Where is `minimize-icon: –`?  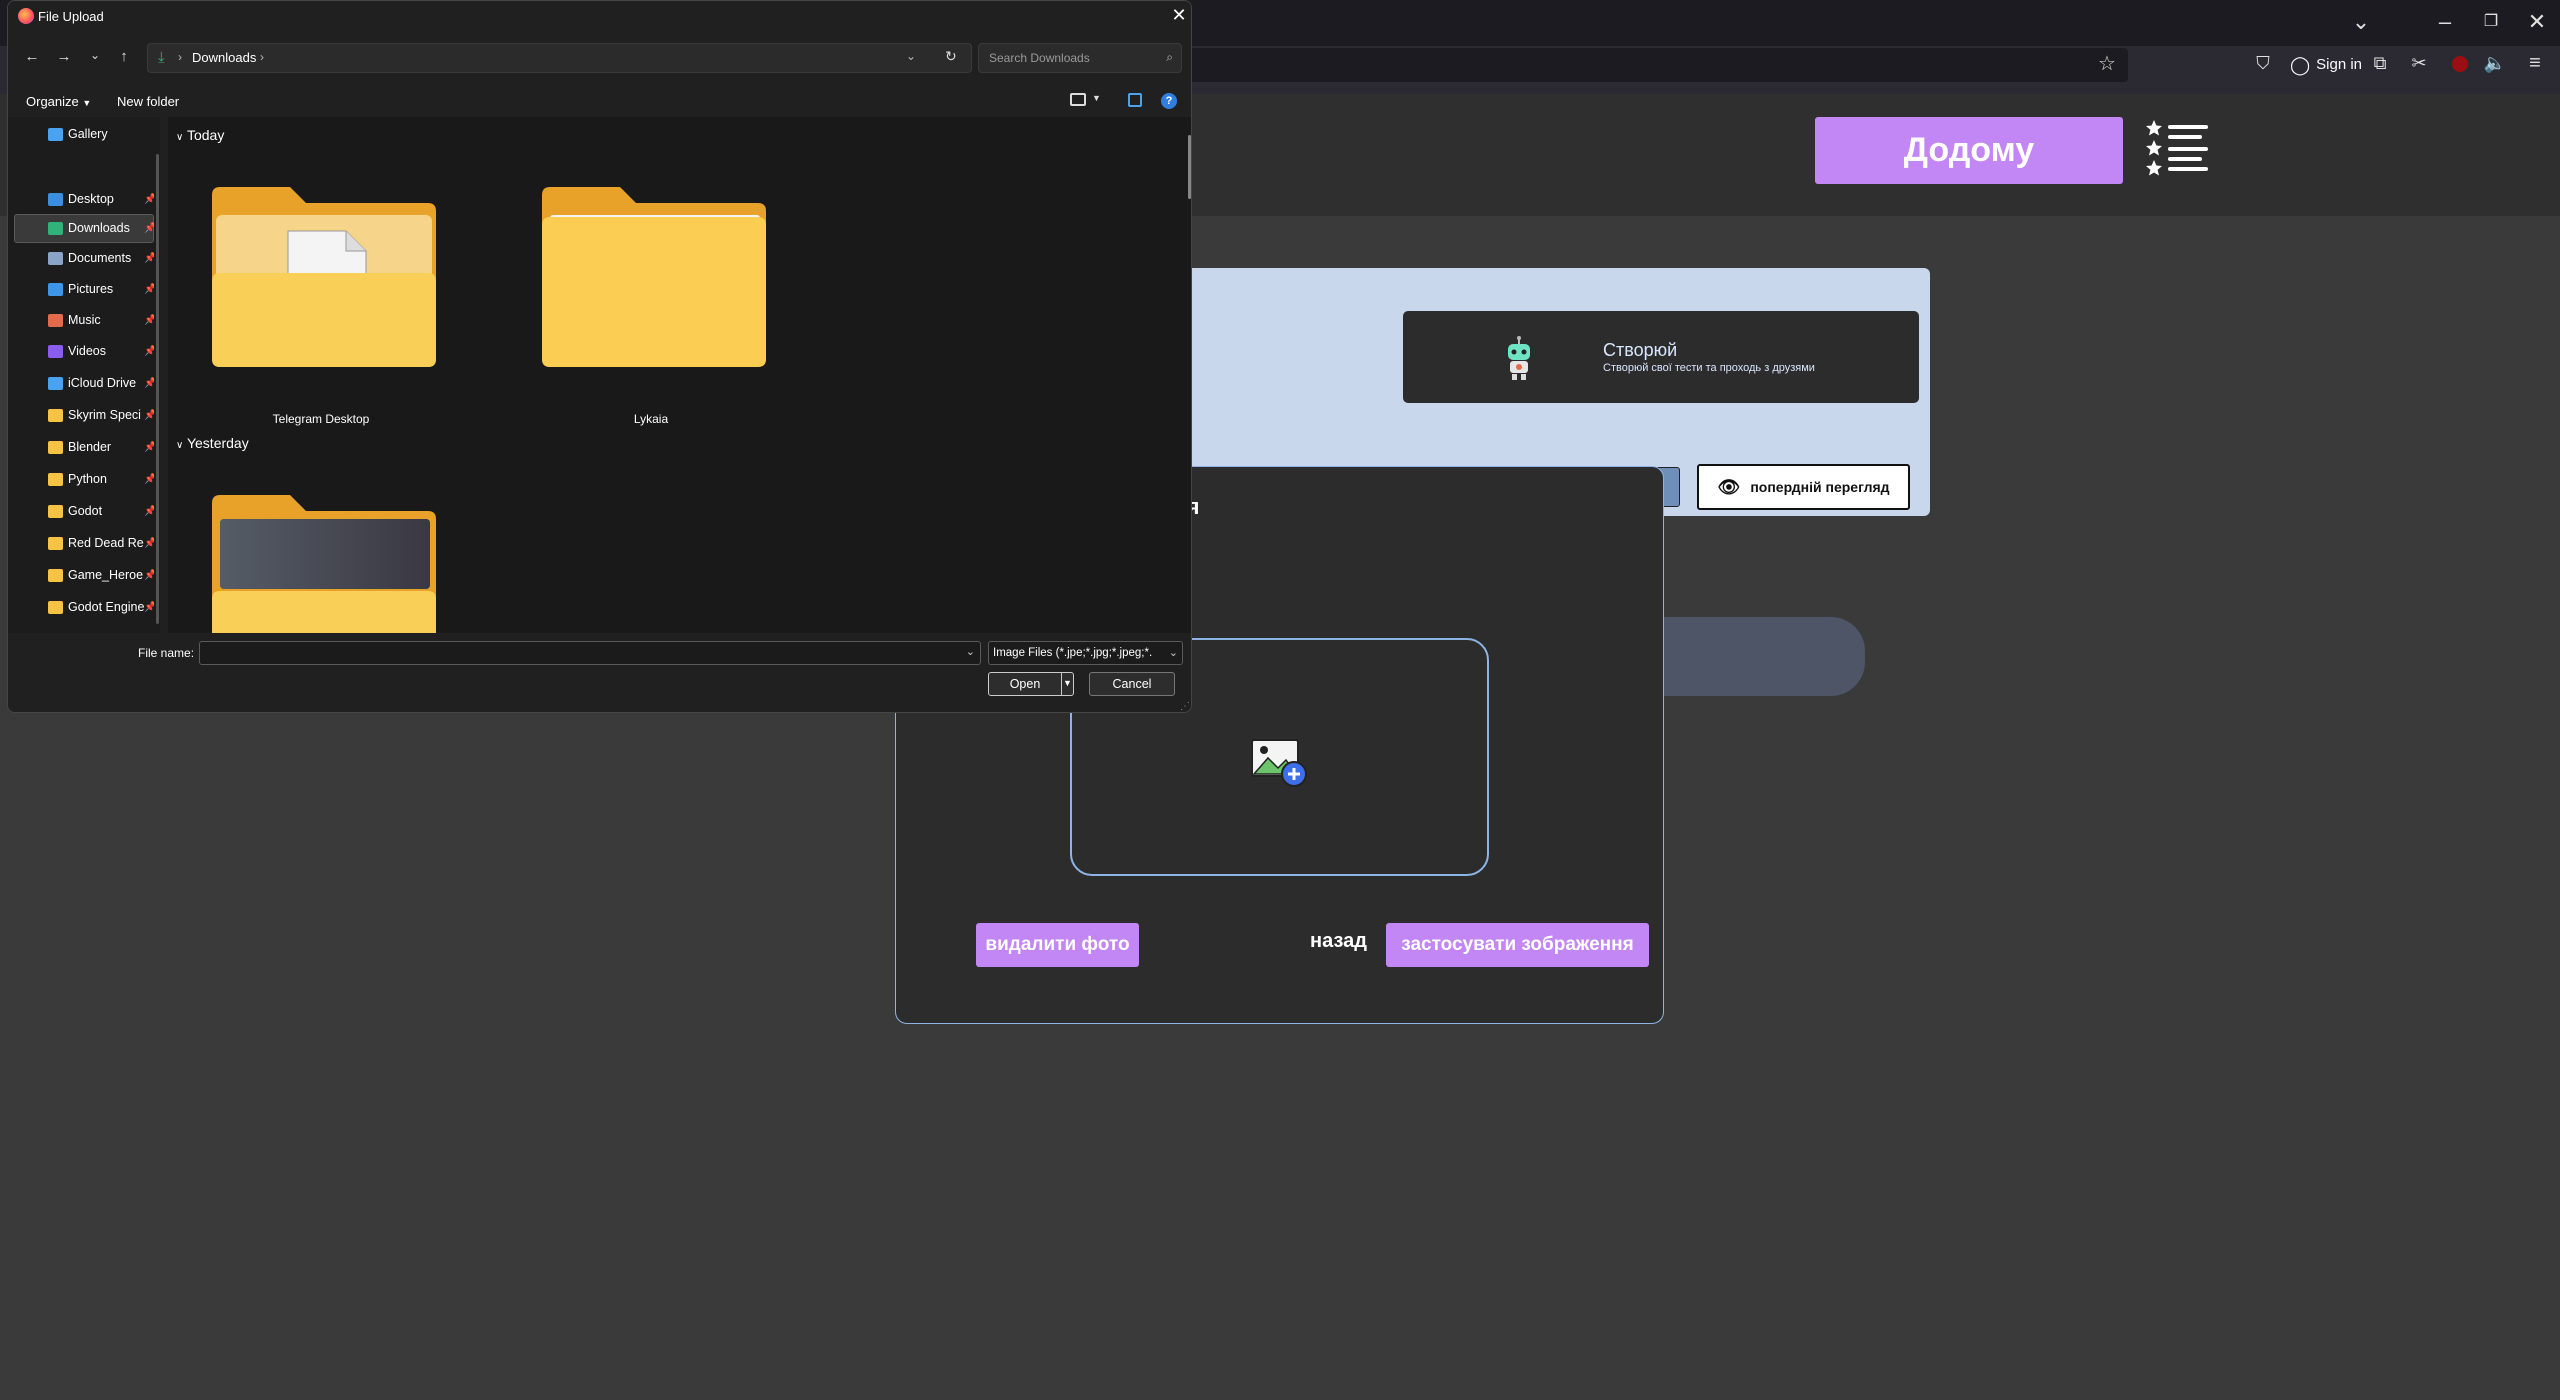
minimize-icon: – is located at coordinates (2445, 23).